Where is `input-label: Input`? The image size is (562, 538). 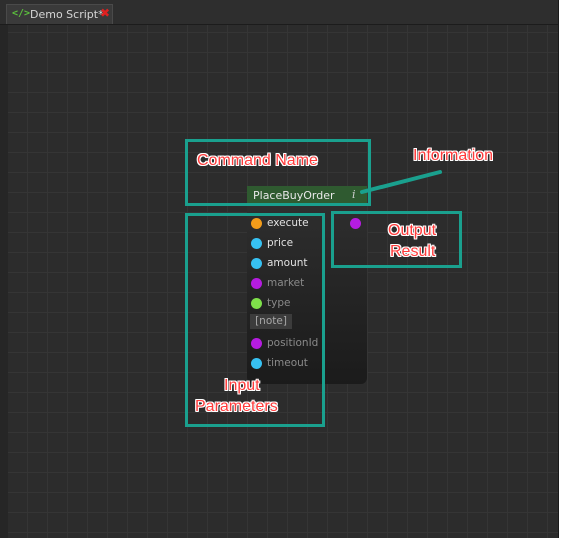
input-label: Input is located at coordinates (242, 385).